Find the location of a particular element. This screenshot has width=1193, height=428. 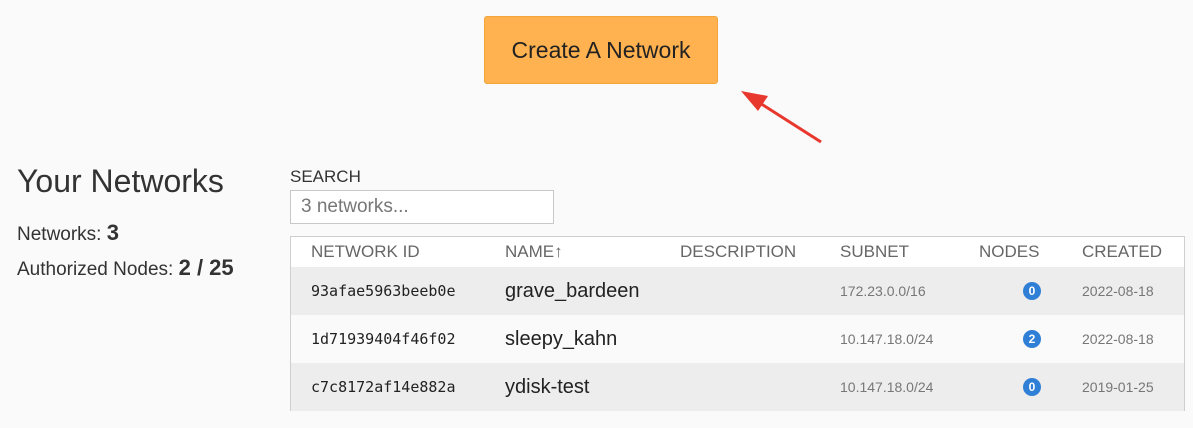

authorized-nodes-count: 2 / 25 is located at coordinates (206, 267).